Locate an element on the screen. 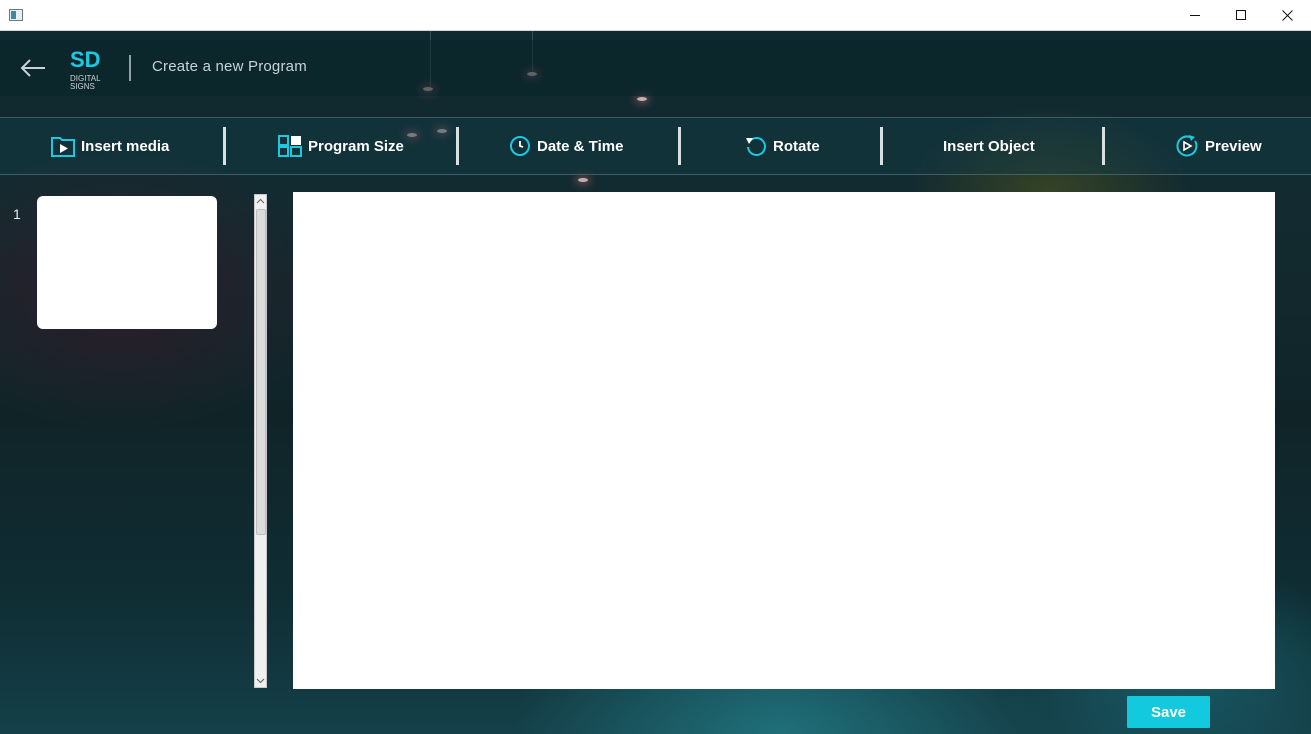 The image size is (1311, 734). digital-signs-logo: SD DIGITAL SIGNS is located at coordinates (85, 69).